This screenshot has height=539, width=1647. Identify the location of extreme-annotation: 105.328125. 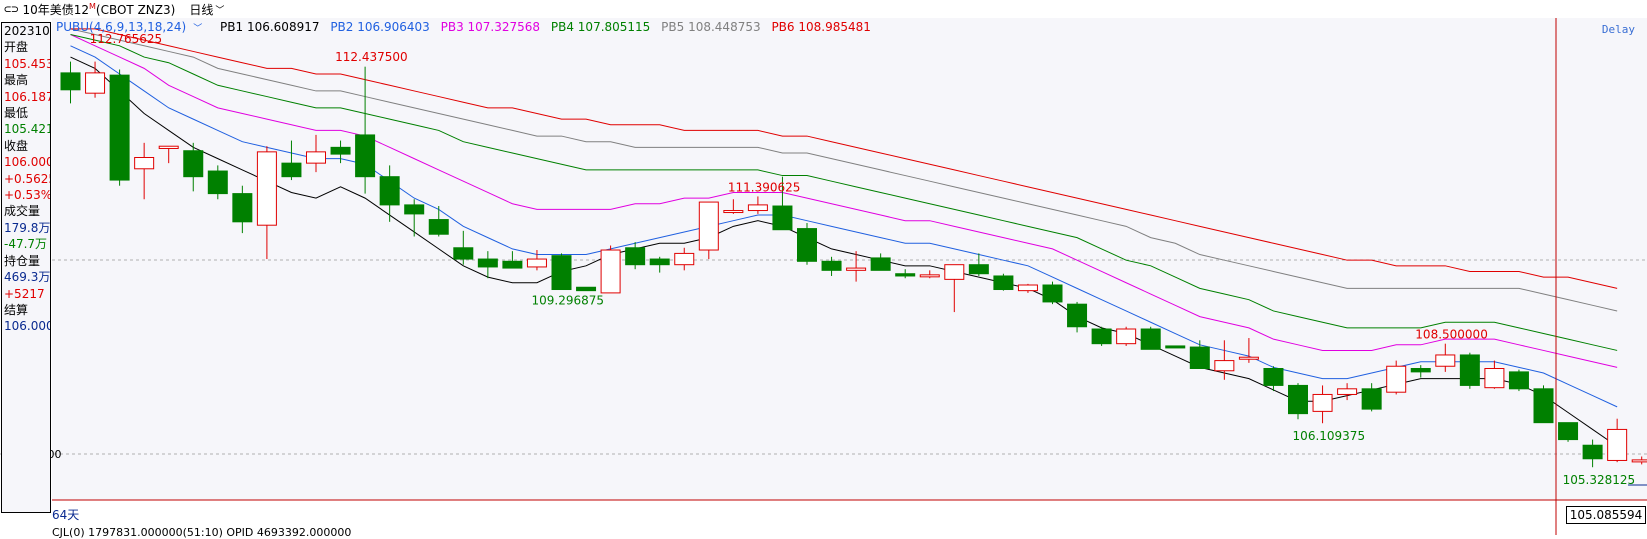
(1599, 480).